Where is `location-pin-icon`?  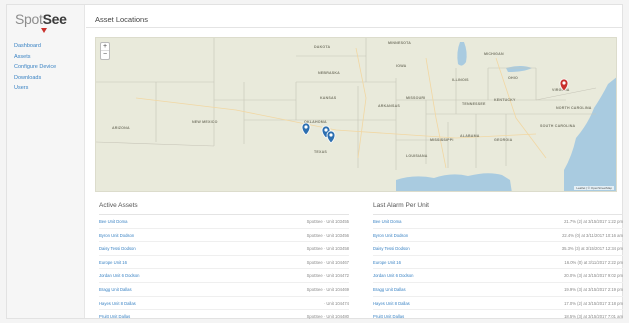
location-pin-icon is located at coordinates (44, 30).